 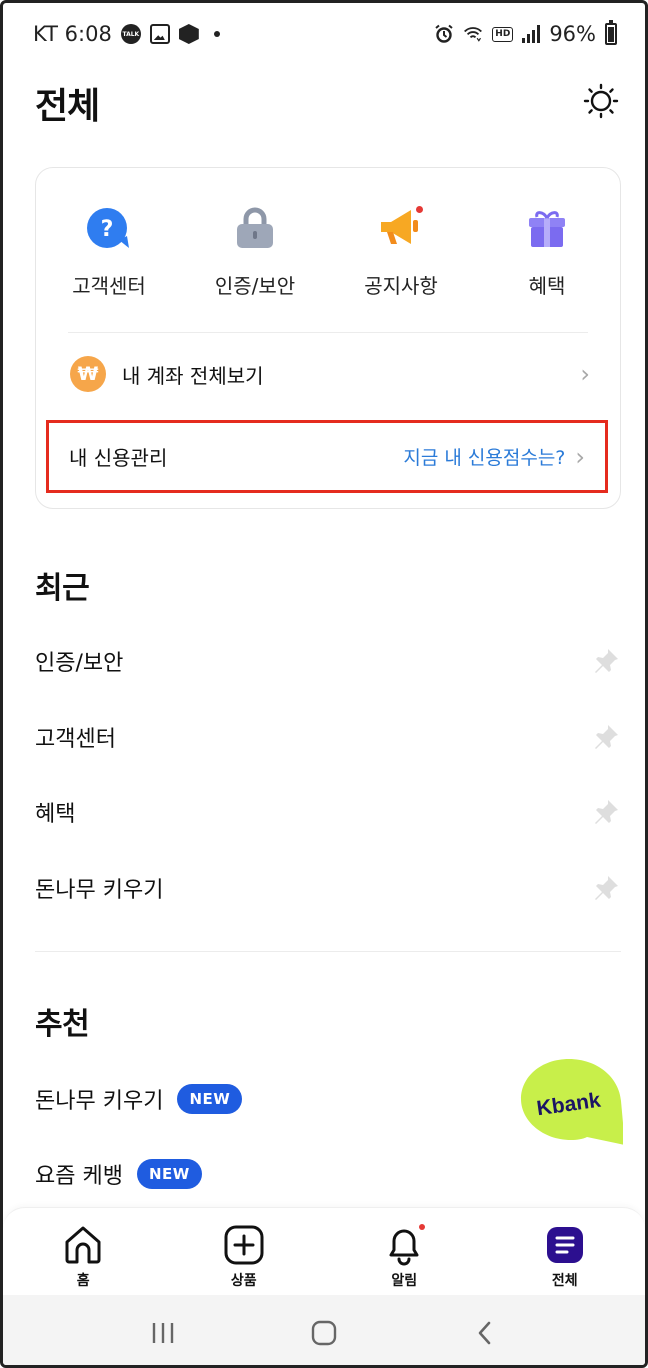 What do you see at coordinates (83, 1281) in the screenshot?
I see `nav-label: 홈` at bounding box center [83, 1281].